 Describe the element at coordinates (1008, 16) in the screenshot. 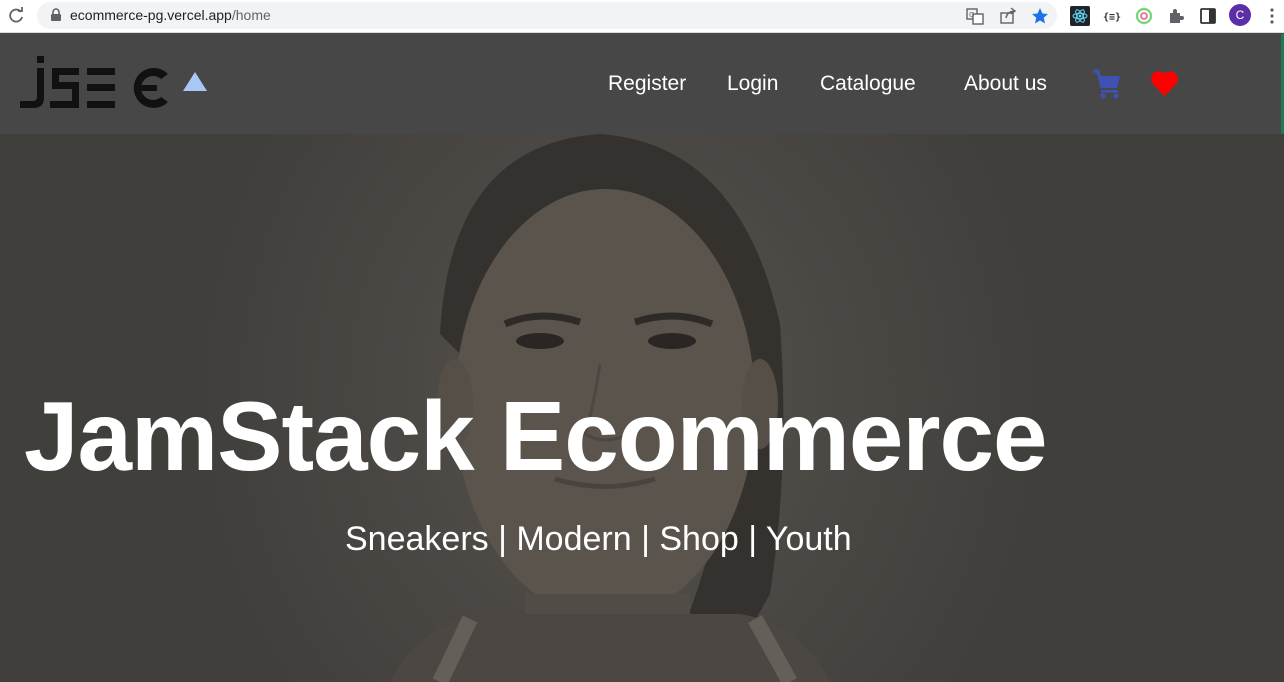

I see `share-icon` at that location.